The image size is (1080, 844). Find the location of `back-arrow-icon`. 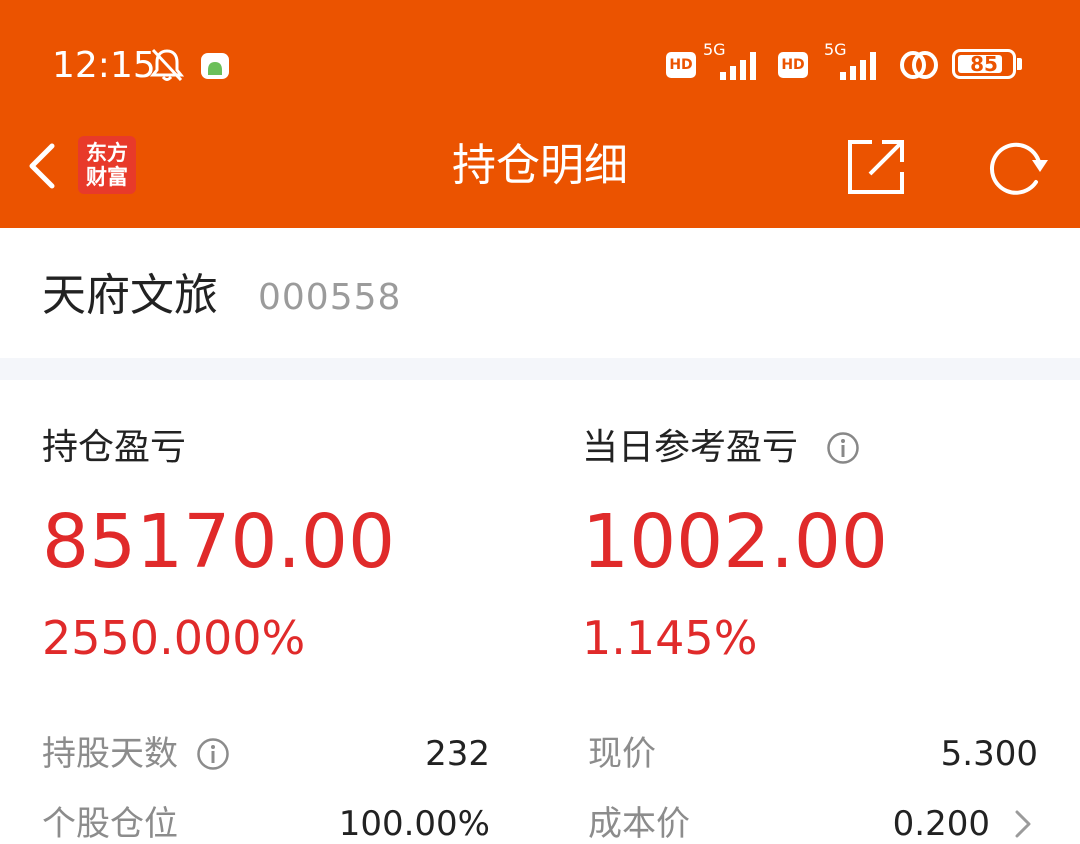

back-arrow-icon is located at coordinates (42, 166).